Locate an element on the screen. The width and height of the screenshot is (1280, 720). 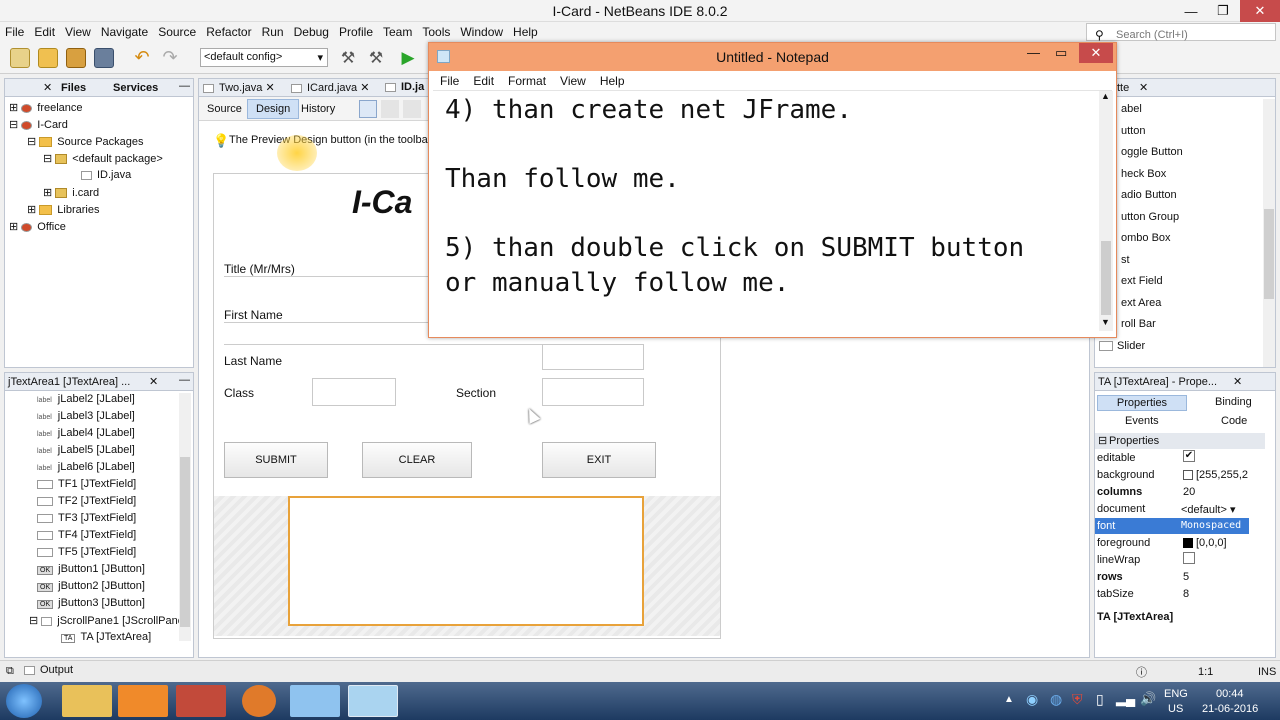
run-icon: ▶ is located at coordinates (408, 58).